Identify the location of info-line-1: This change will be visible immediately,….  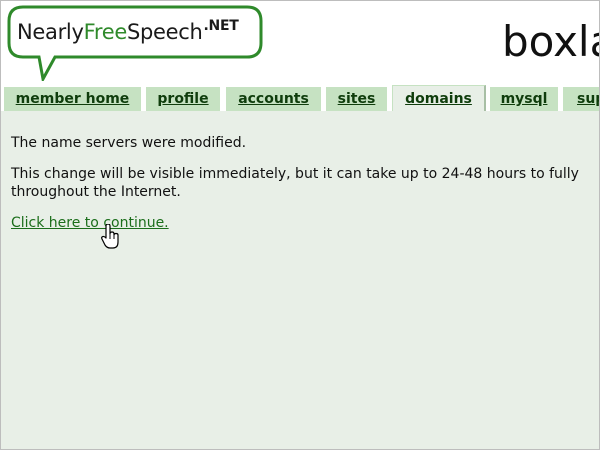
(295, 174).